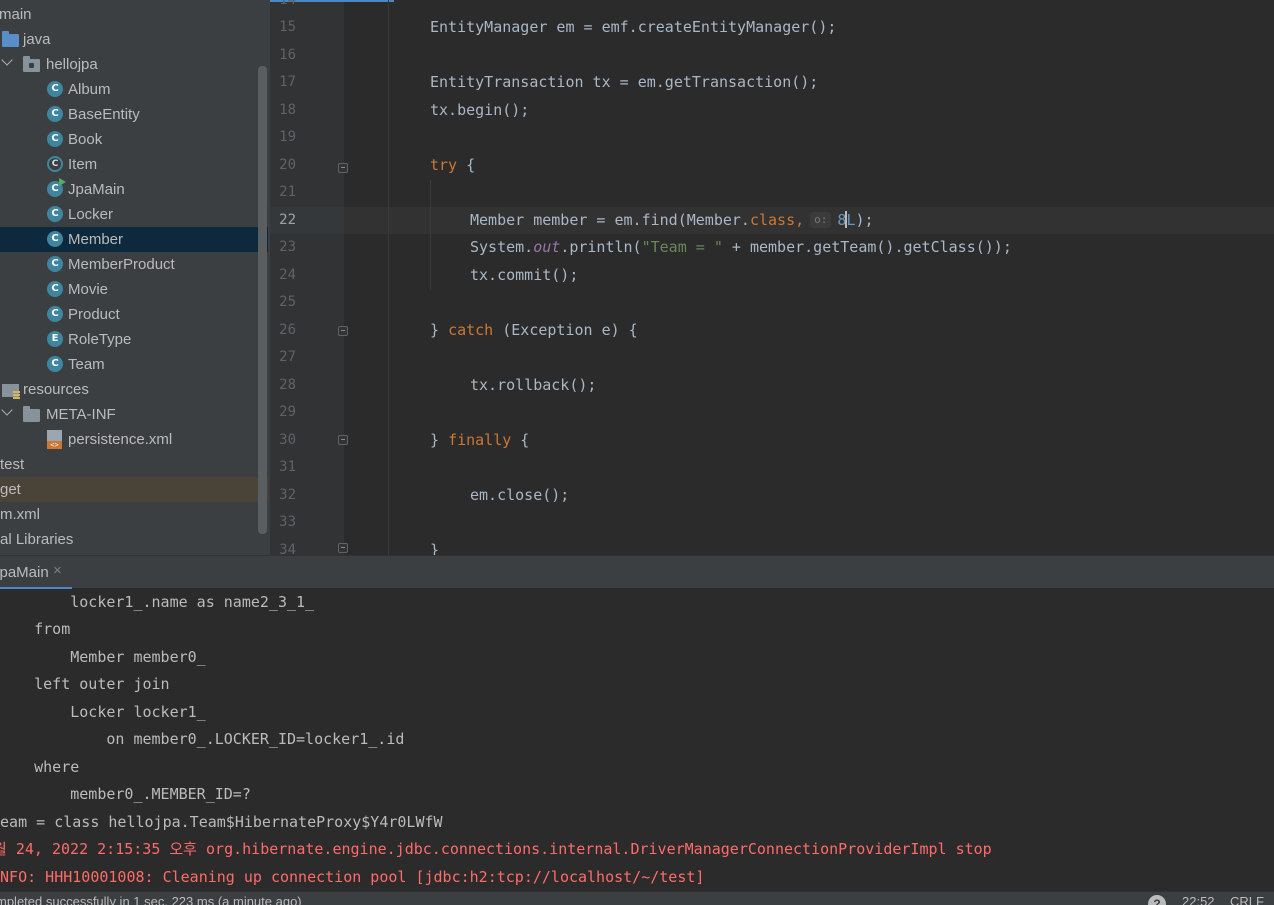  What do you see at coordinates (800, 220) in the screenshot?
I see `code-comma: ,` at bounding box center [800, 220].